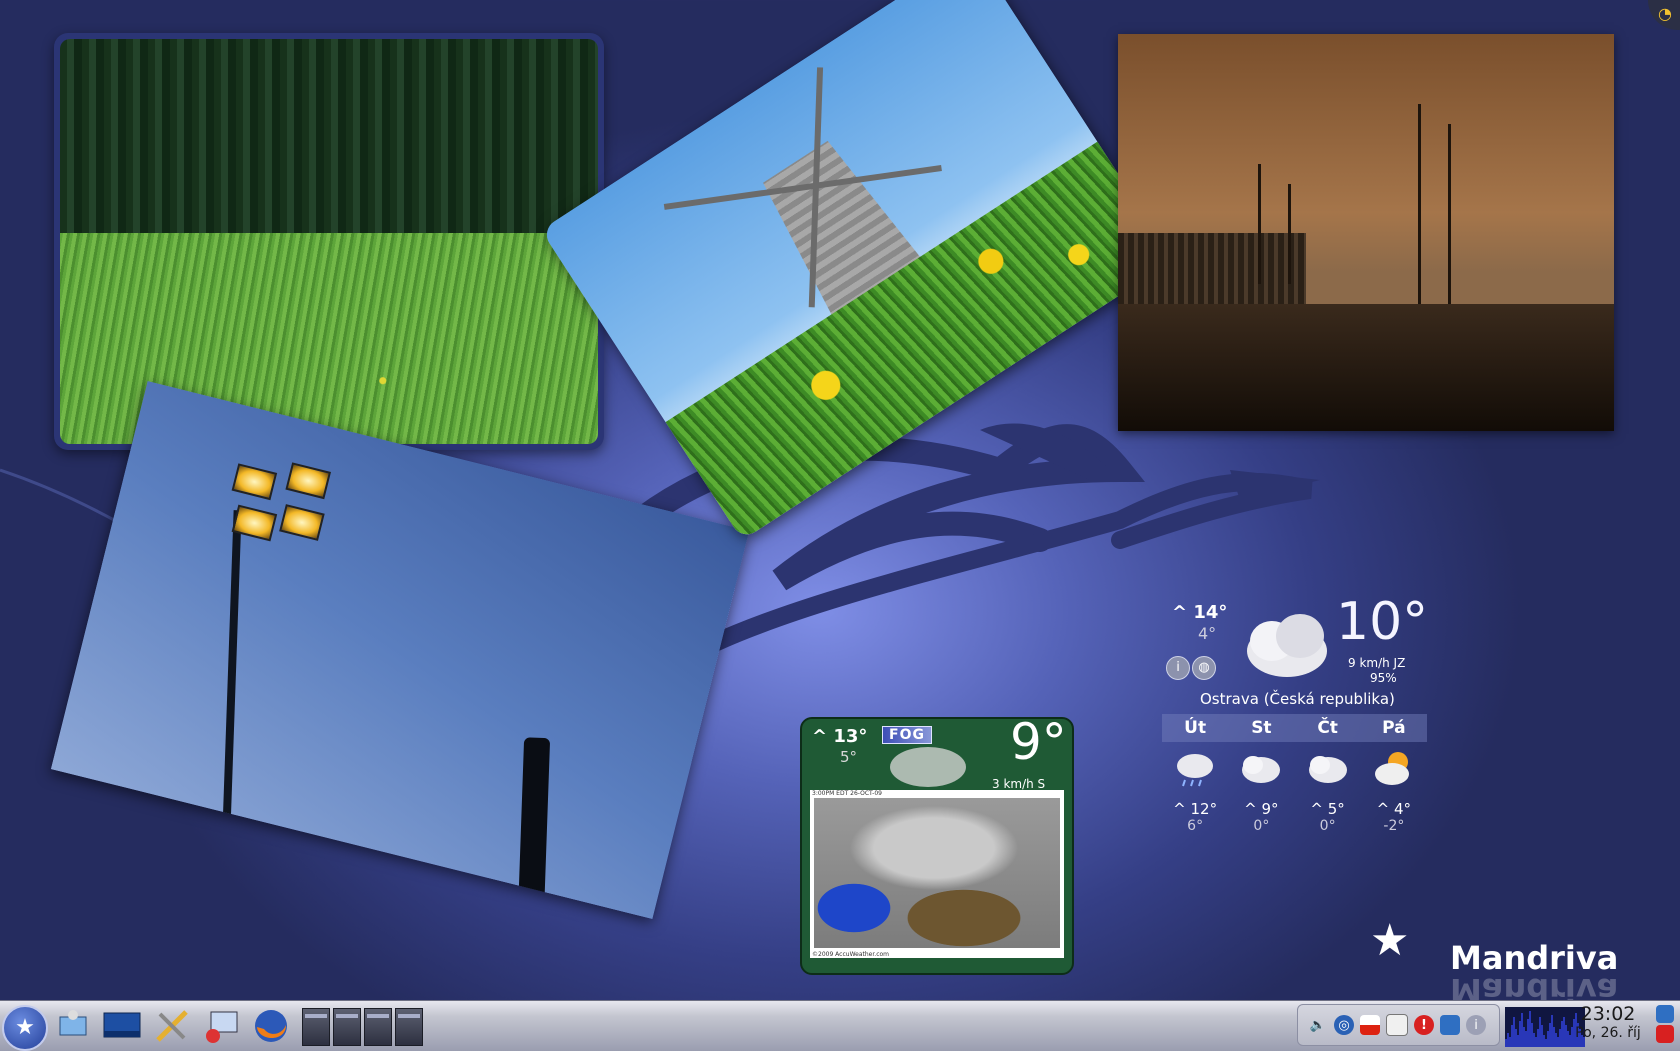 The image size is (1680, 1051). What do you see at coordinates (1200, 612) in the screenshot?
I see `forecast-high: ^ 14°` at bounding box center [1200, 612].